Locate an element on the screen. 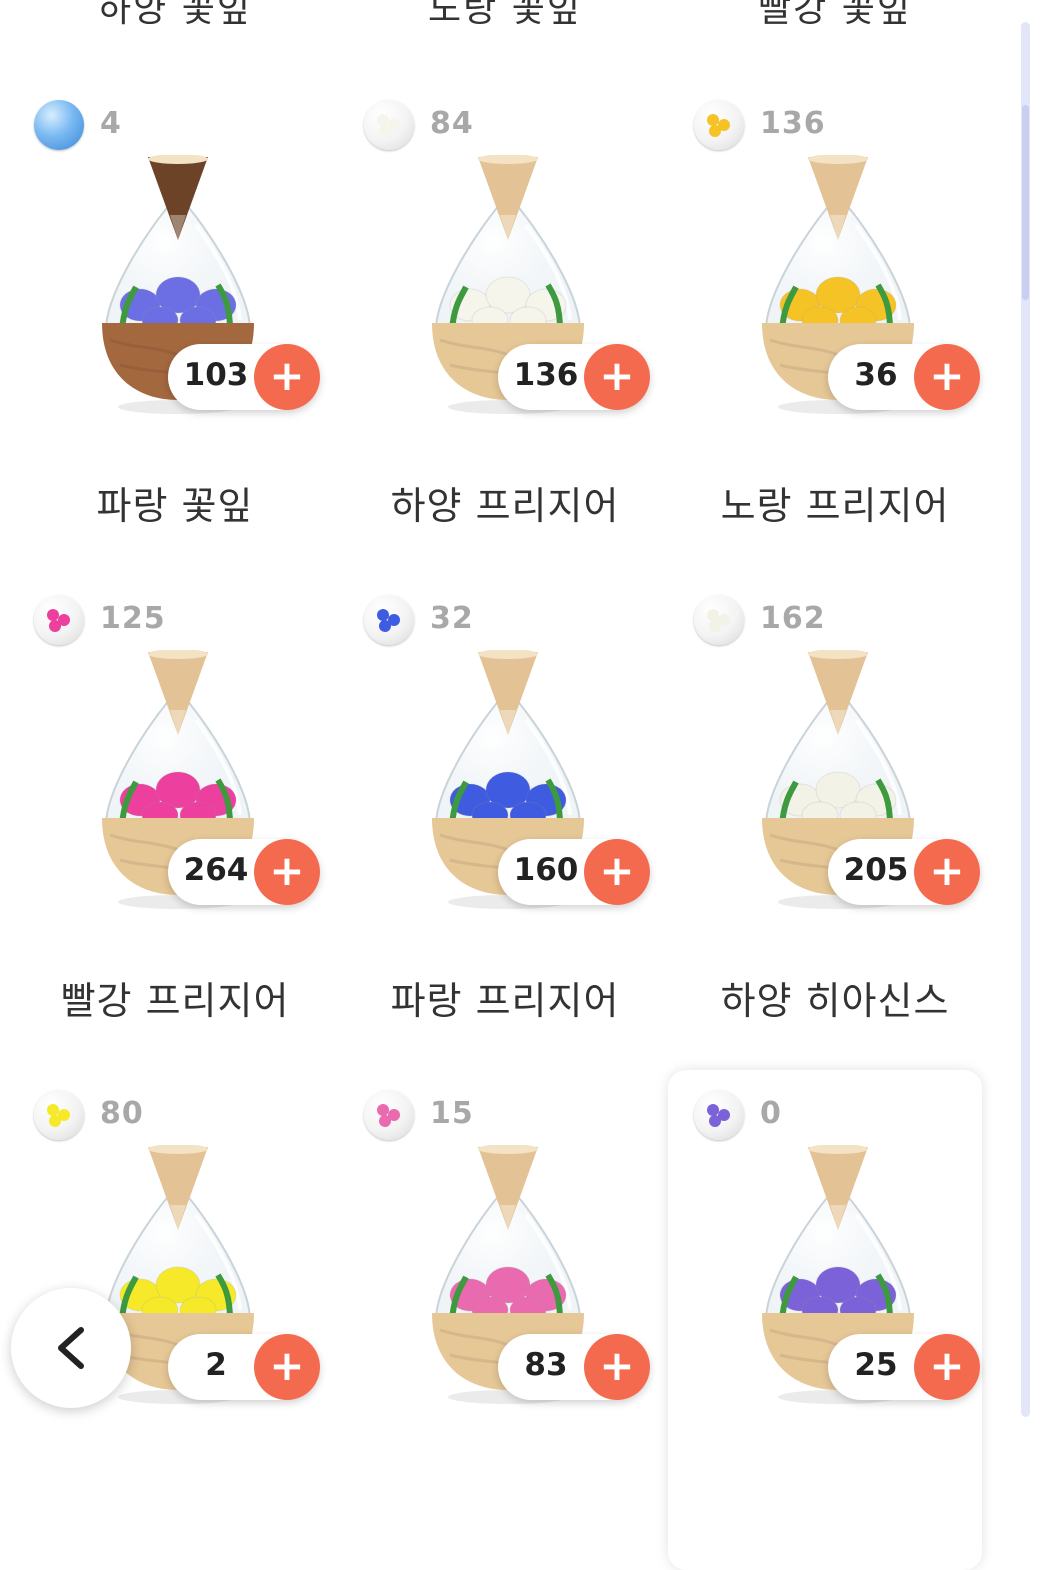 The width and height of the screenshot is (1046, 1570). stock-count: 2 is located at coordinates (216, 1365).